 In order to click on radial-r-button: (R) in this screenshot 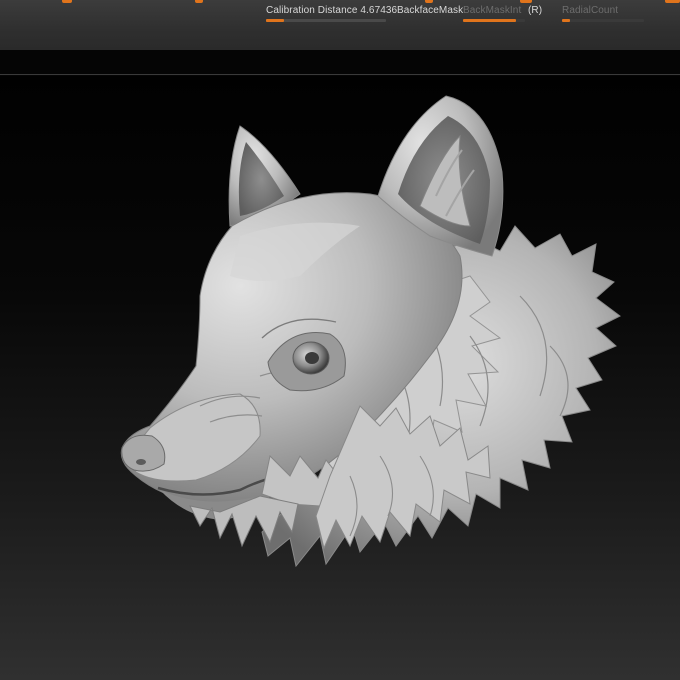, I will do `click(535, 10)`.